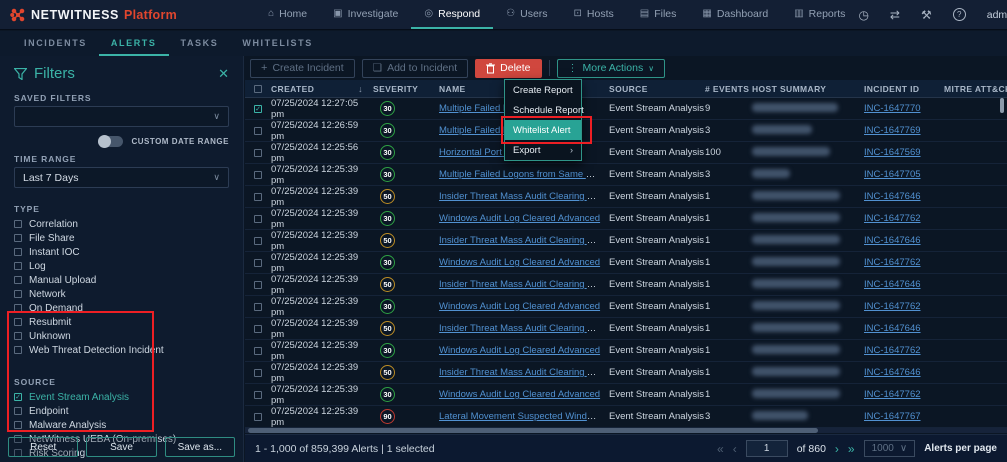 Image resolution: width=1007 pixels, height=462 pixels. Describe the element at coordinates (360, 89) in the screenshot. I see `sort-desc-icon: ↓` at that location.